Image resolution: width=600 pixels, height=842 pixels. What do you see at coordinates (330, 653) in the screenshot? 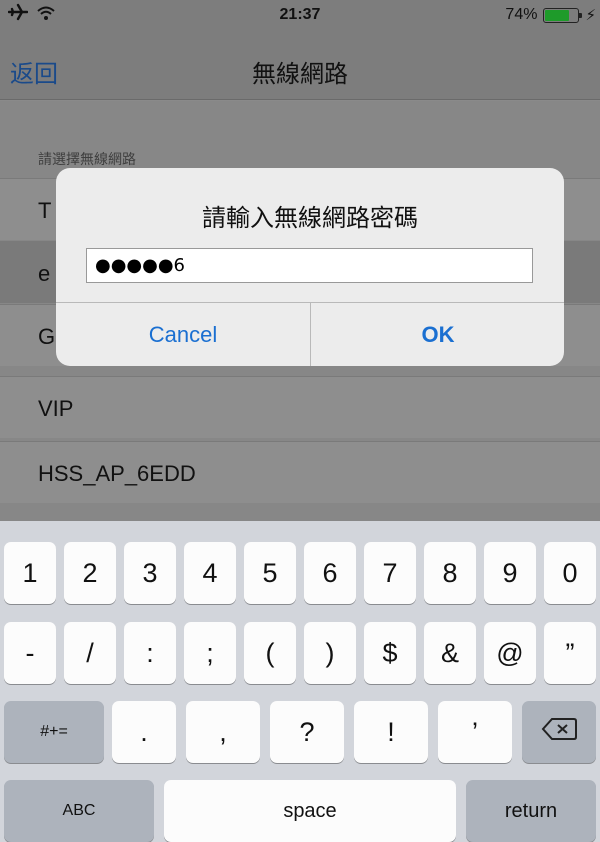
I see `key-close-paren: )` at bounding box center [330, 653].